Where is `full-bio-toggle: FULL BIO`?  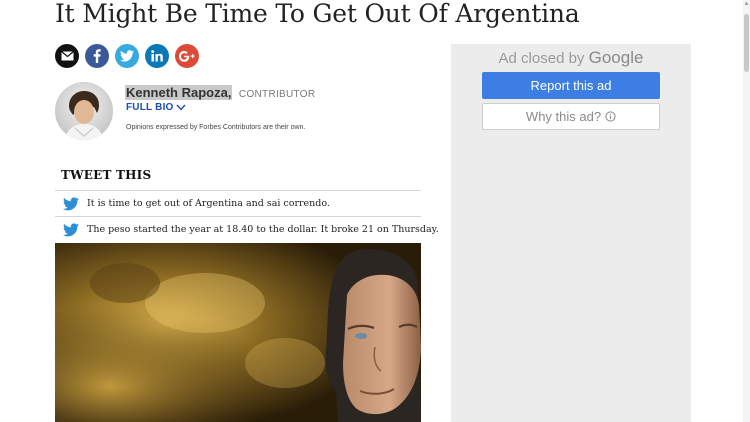 full-bio-toggle: FULL BIO is located at coordinates (156, 107).